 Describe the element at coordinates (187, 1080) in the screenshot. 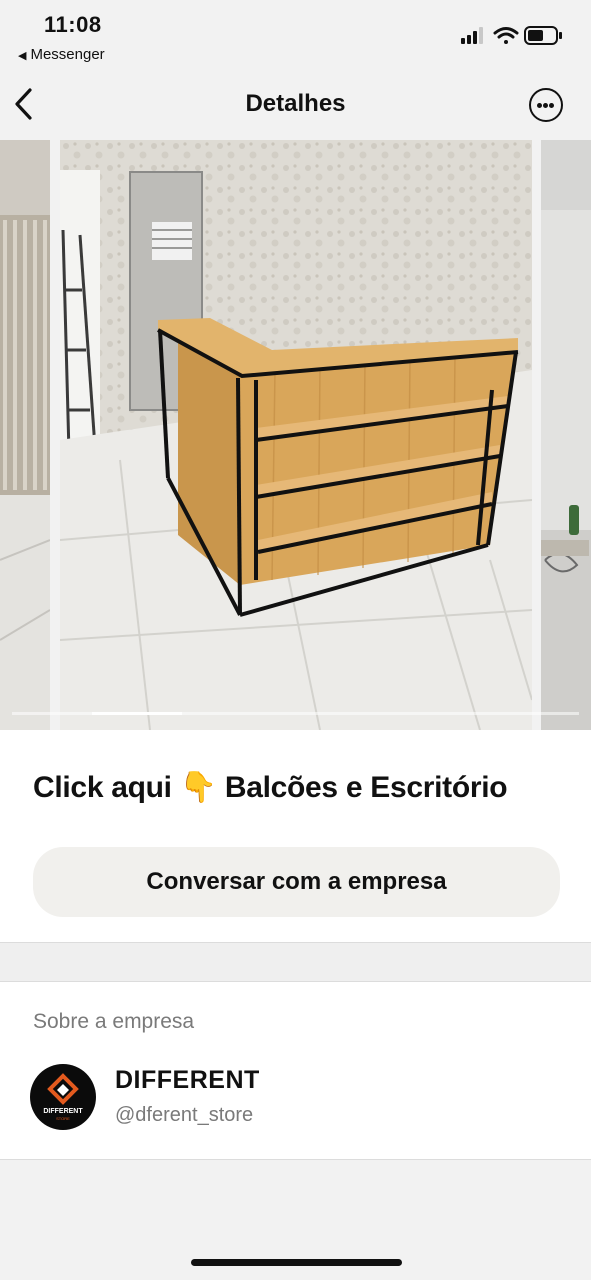

I see `company-name: DIFFERENT` at that location.